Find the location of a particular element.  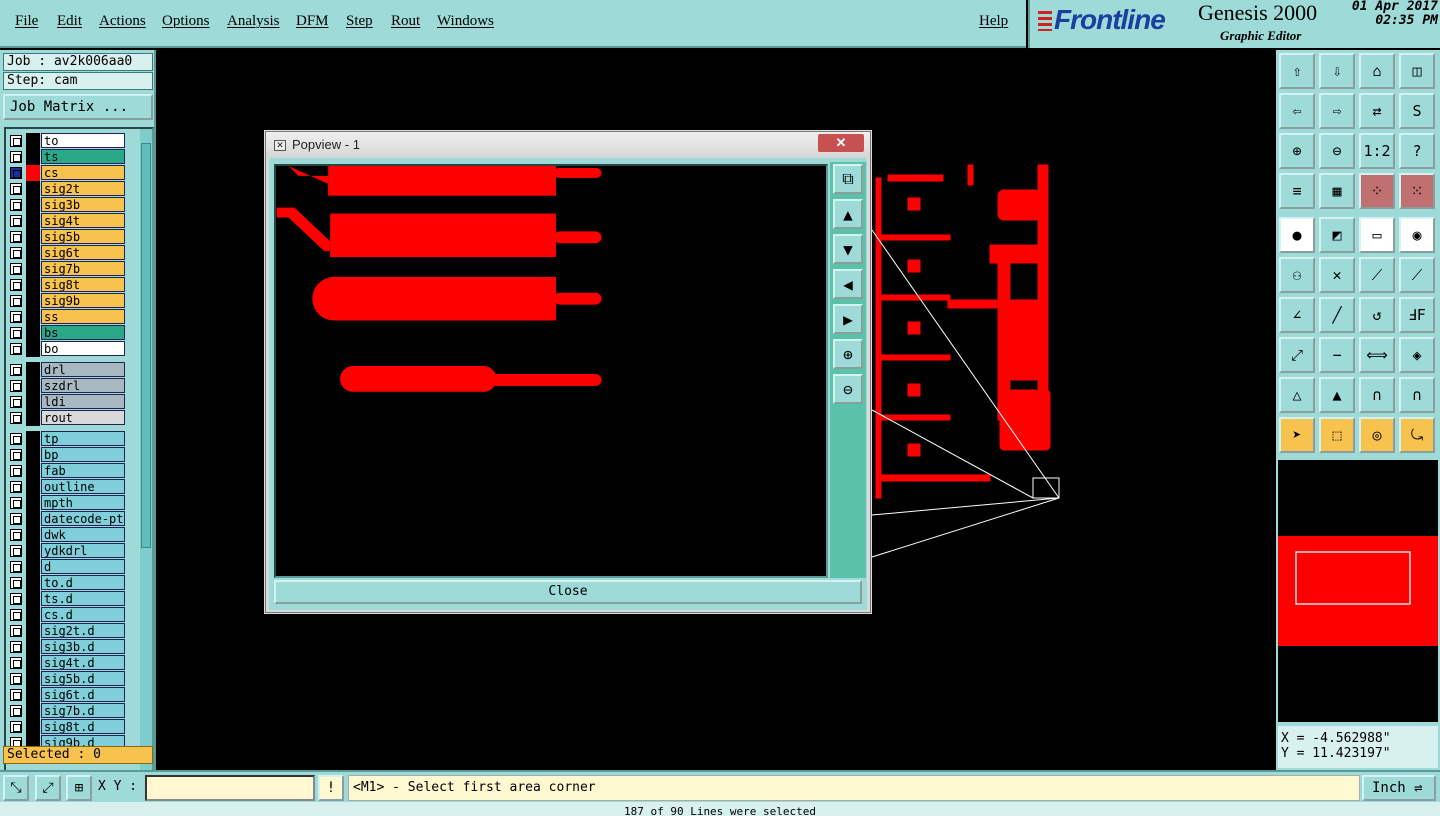

layer-row: ts is located at coordinates (67, 157).